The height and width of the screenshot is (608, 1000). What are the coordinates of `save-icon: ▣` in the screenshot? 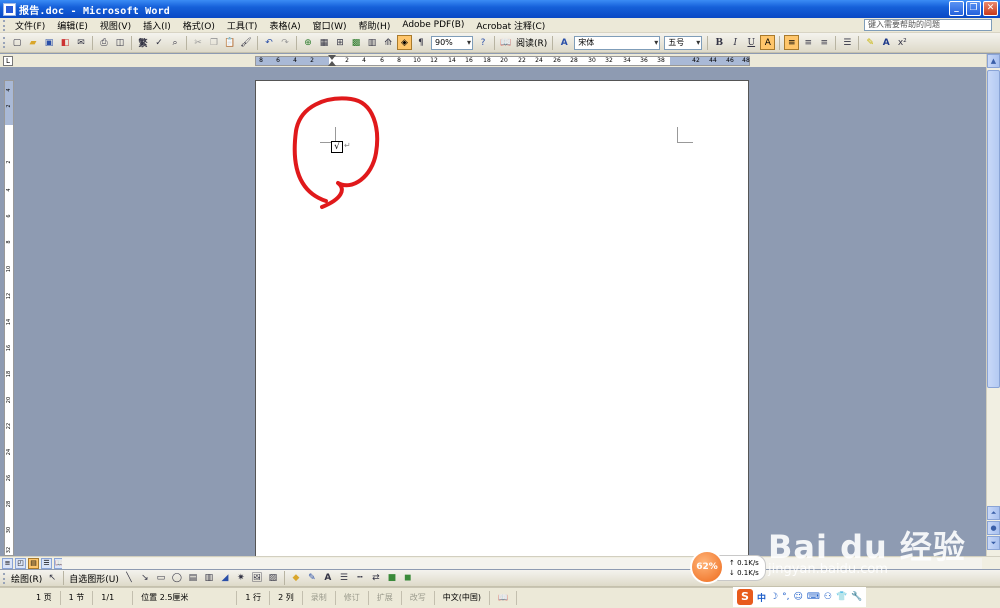 It's located at (49, 43).